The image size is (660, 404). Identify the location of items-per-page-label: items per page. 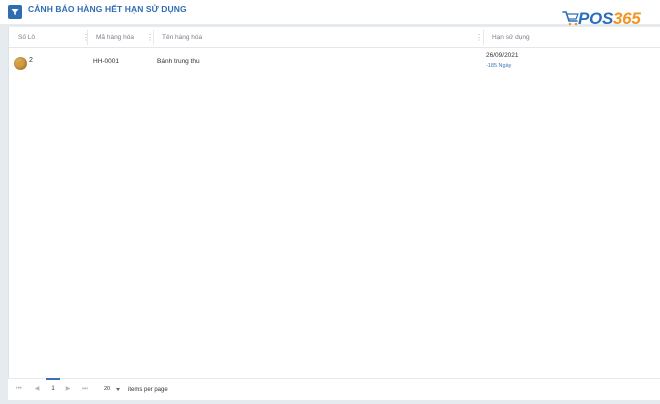
(148, 390).